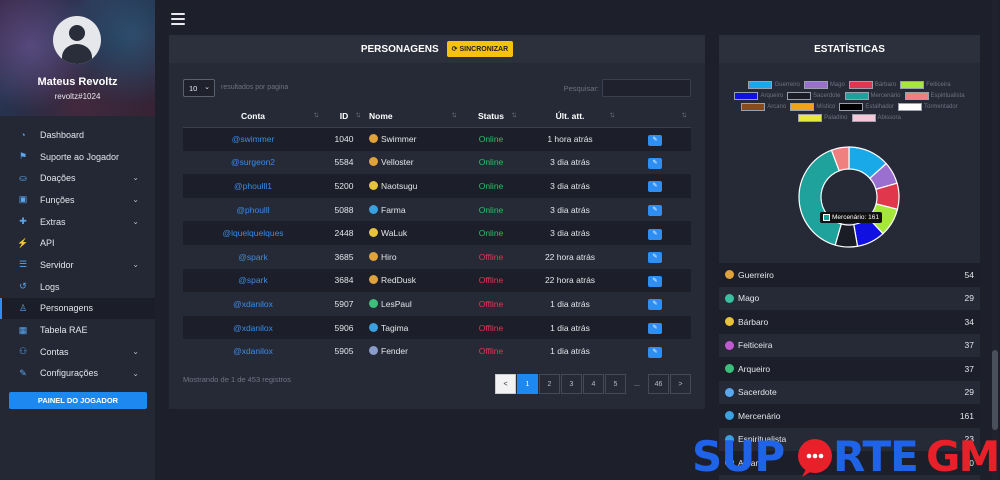 Image resolution: width=1000 pixels, height=480 pixels. I want to click on column-header: Status ↑↓, so click(491, 116).